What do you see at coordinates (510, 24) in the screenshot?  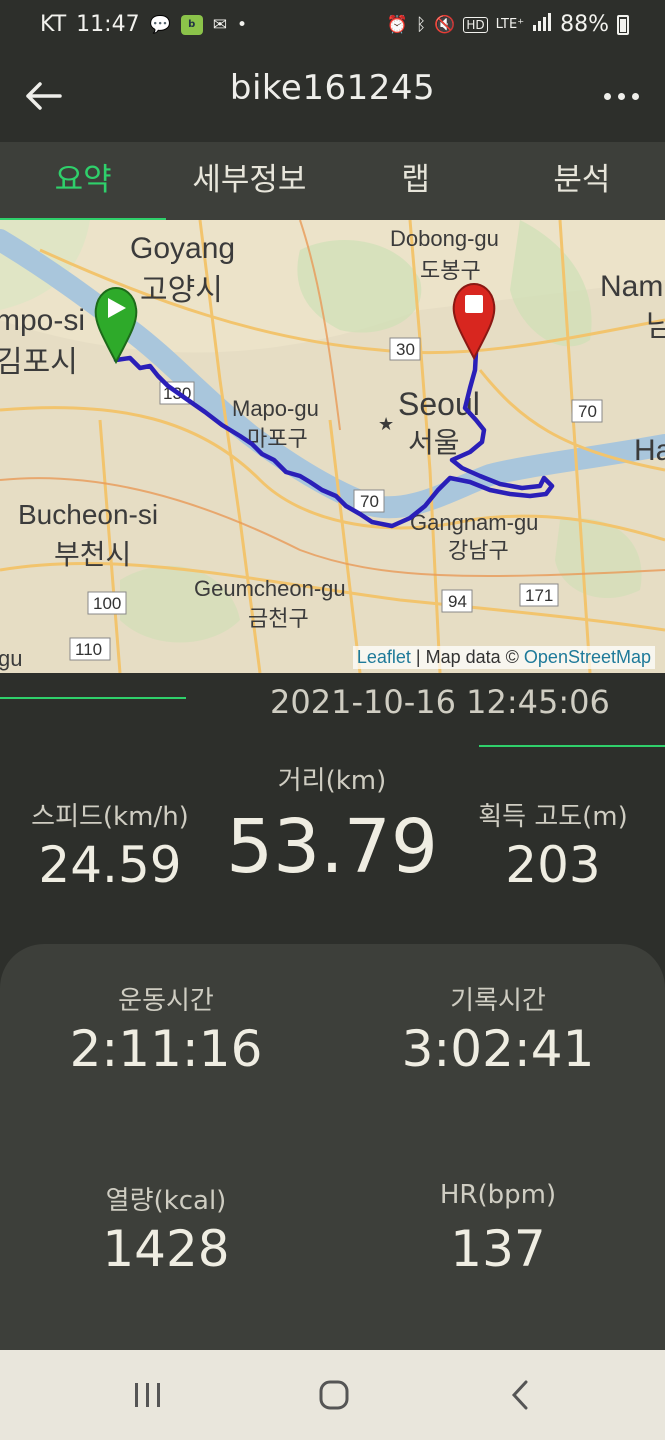 I see `lte-icon: LTE⁺` at bounding box center [510, 24].